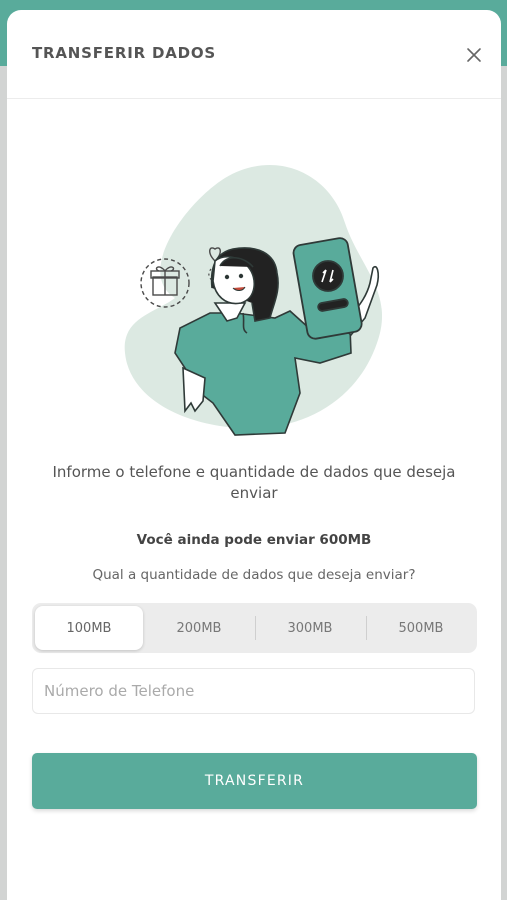 The image size is (507, 900). Describe the element at coordinates (89, 628) in the screenshot. I see `amount-option-100mb: 100MB` at that location.